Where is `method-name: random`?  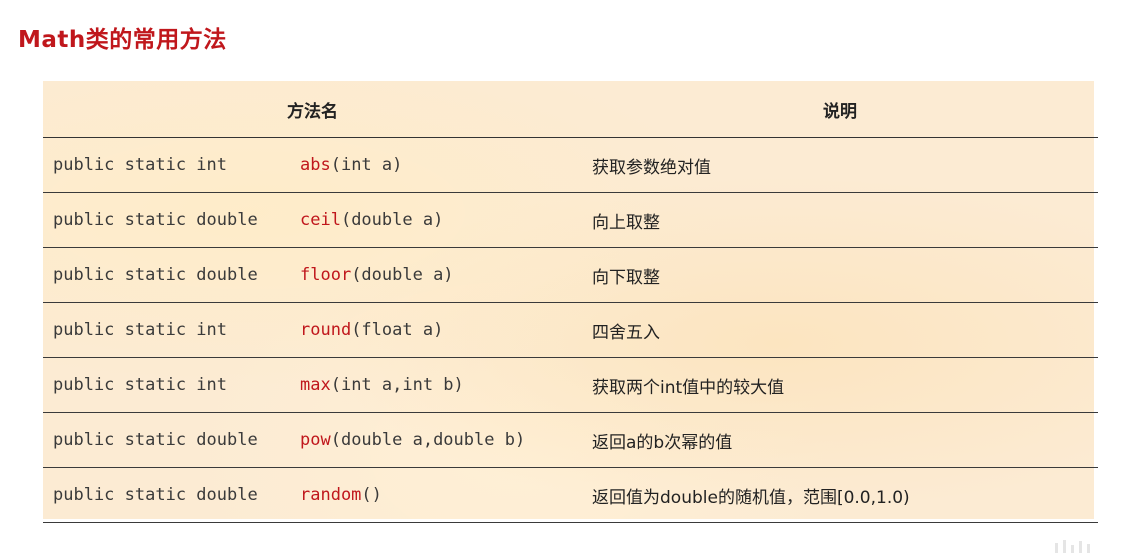 method-name: random is located at coordinates (331, 495).